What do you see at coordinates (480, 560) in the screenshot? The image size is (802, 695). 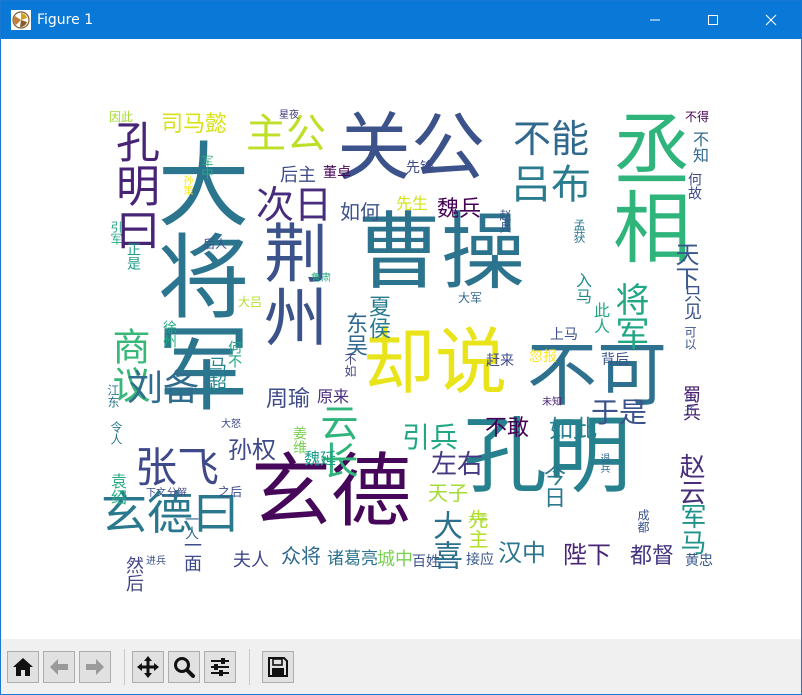 I see `wordcloud-word: 接应` at bounding box center [480, 560].